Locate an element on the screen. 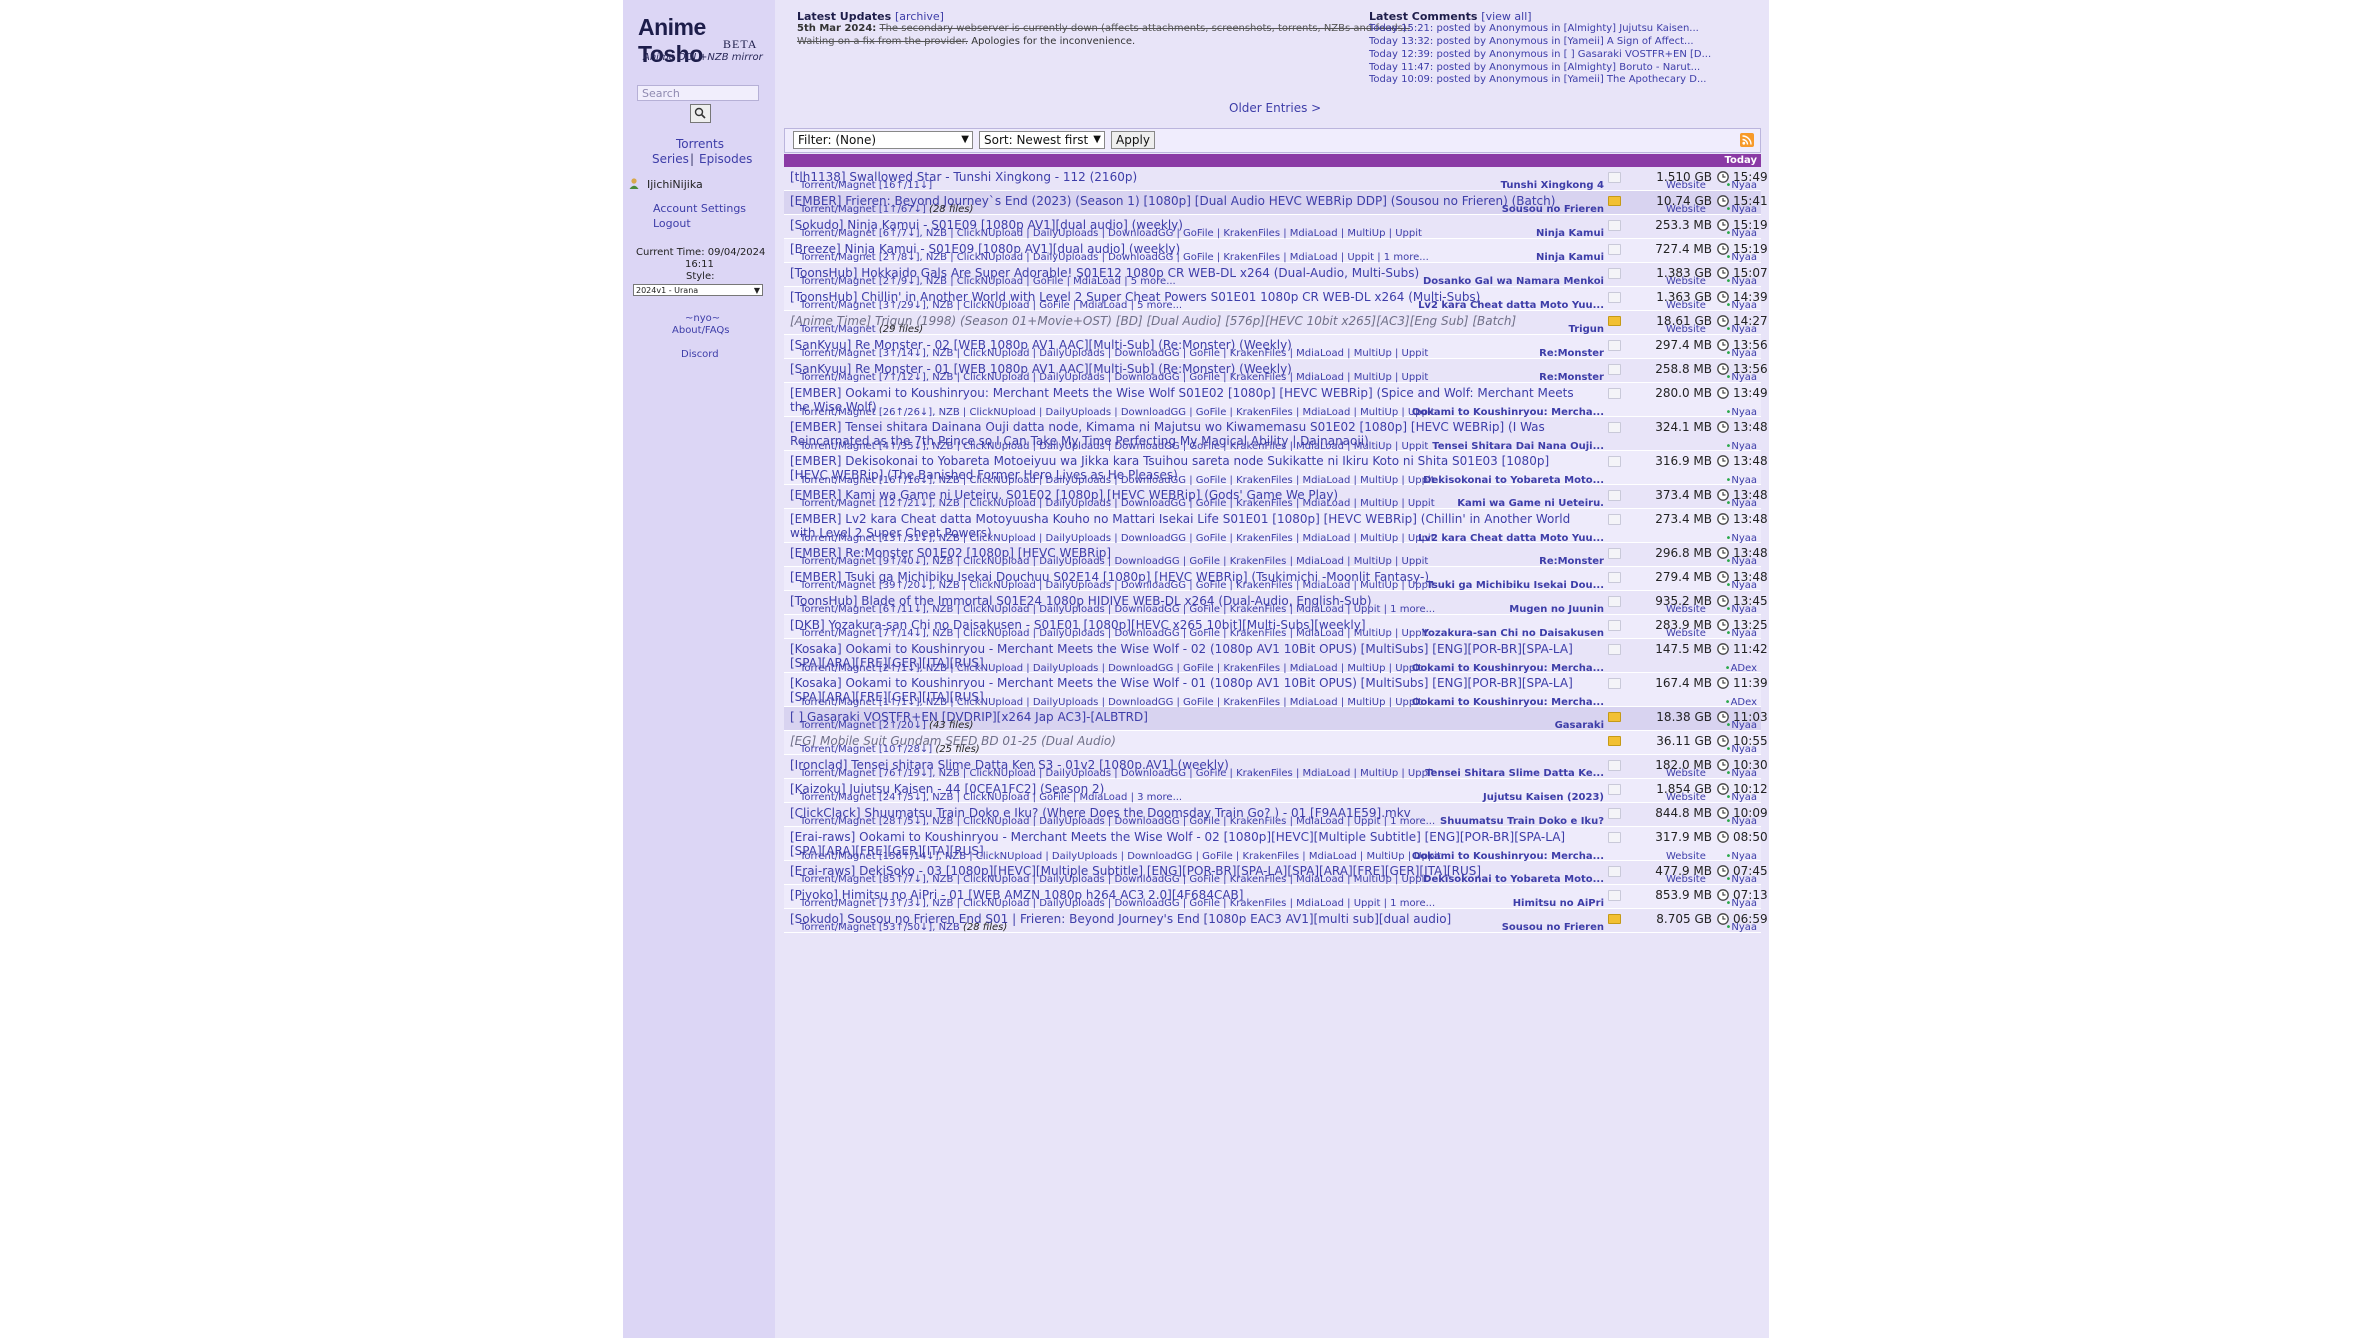  account-settings-link: Account Settings is located at coordinates (699, 208).